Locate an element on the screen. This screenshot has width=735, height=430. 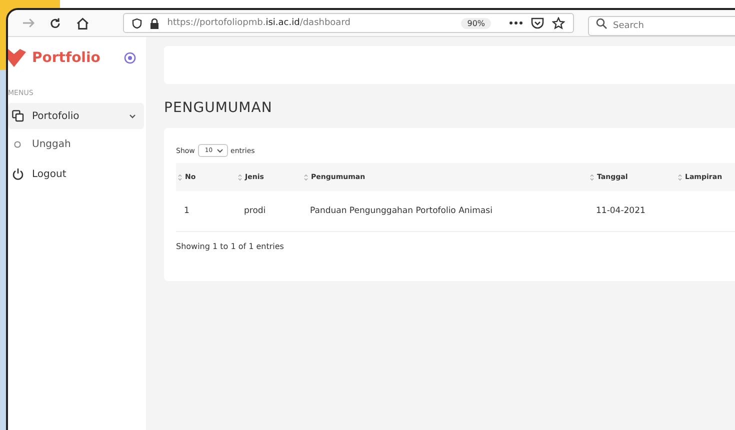
reload-icon is located at coordinates (55, 23).